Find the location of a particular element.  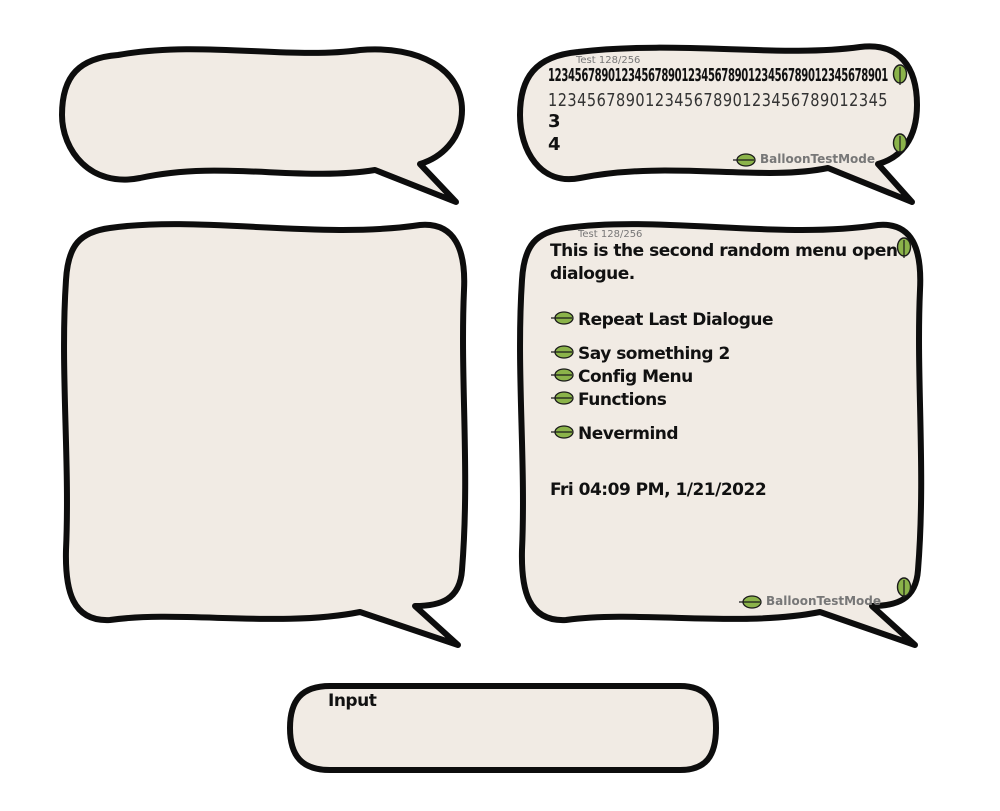

input-balloon-shape is located at coordinates (503, 728).